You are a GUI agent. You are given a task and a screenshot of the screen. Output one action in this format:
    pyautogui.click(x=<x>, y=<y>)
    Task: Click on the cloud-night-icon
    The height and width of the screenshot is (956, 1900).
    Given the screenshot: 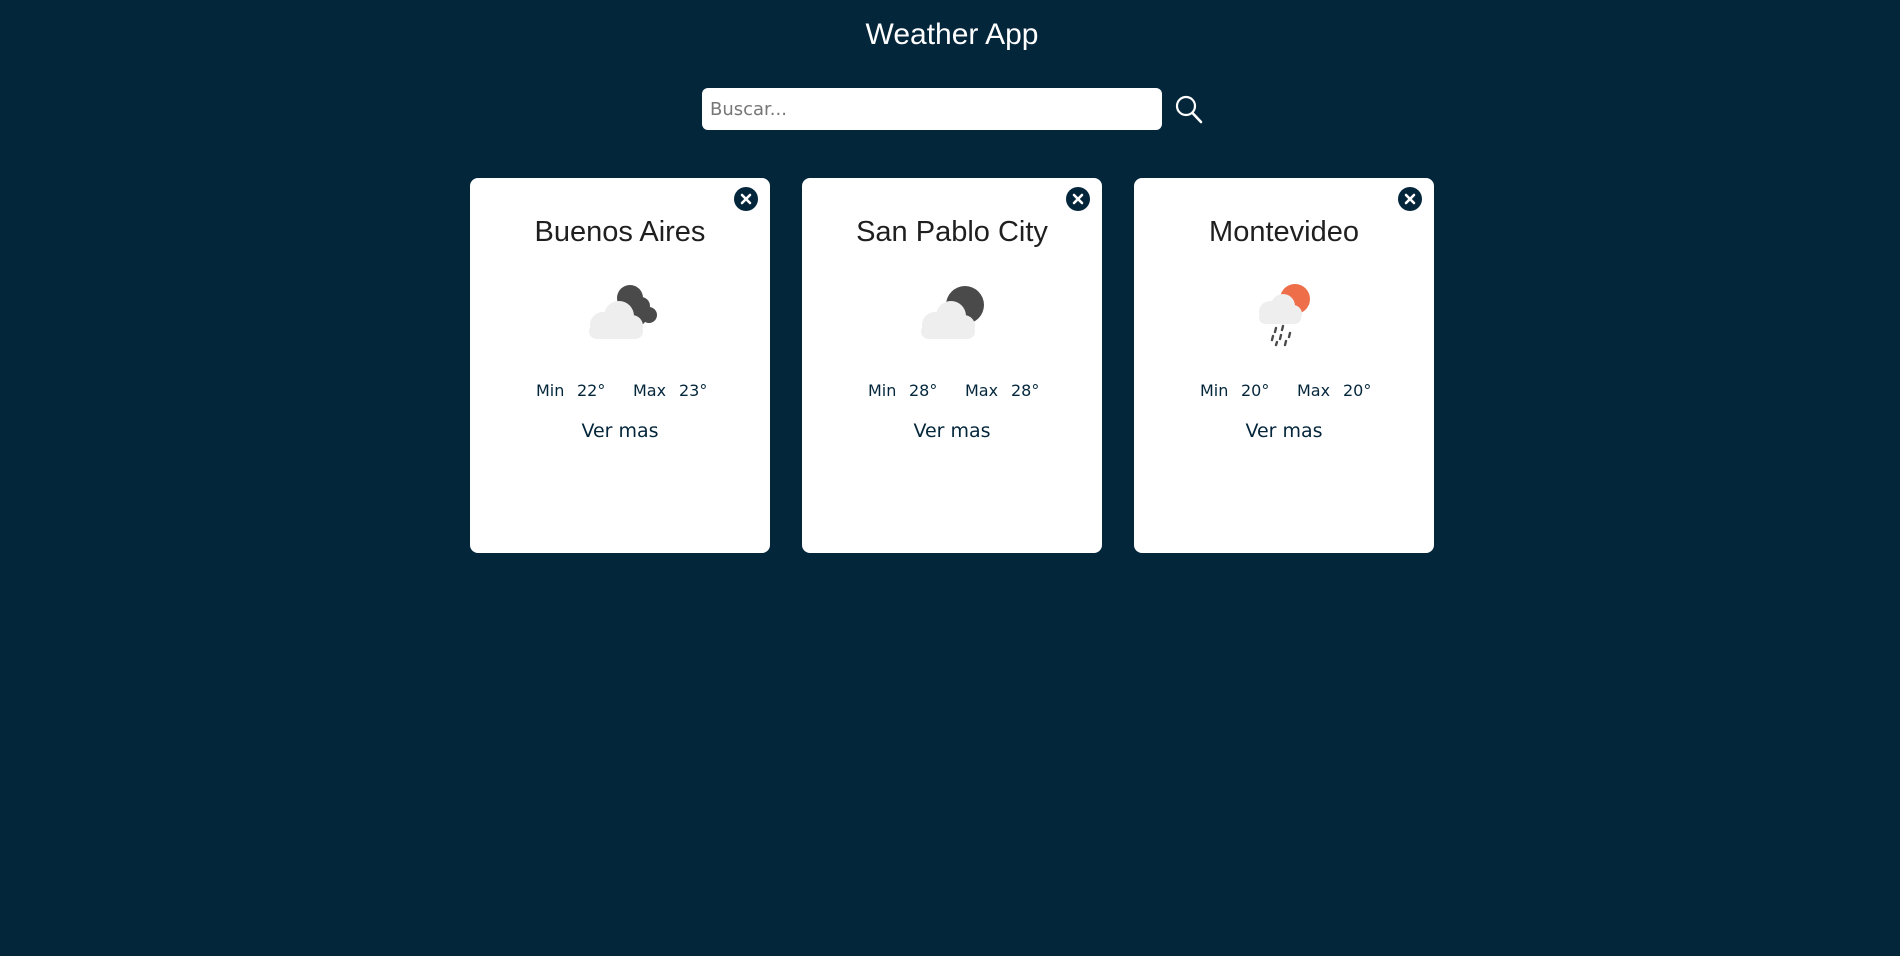 What is the action you would take?
    pyautogui.click(x=623, y=312)
    